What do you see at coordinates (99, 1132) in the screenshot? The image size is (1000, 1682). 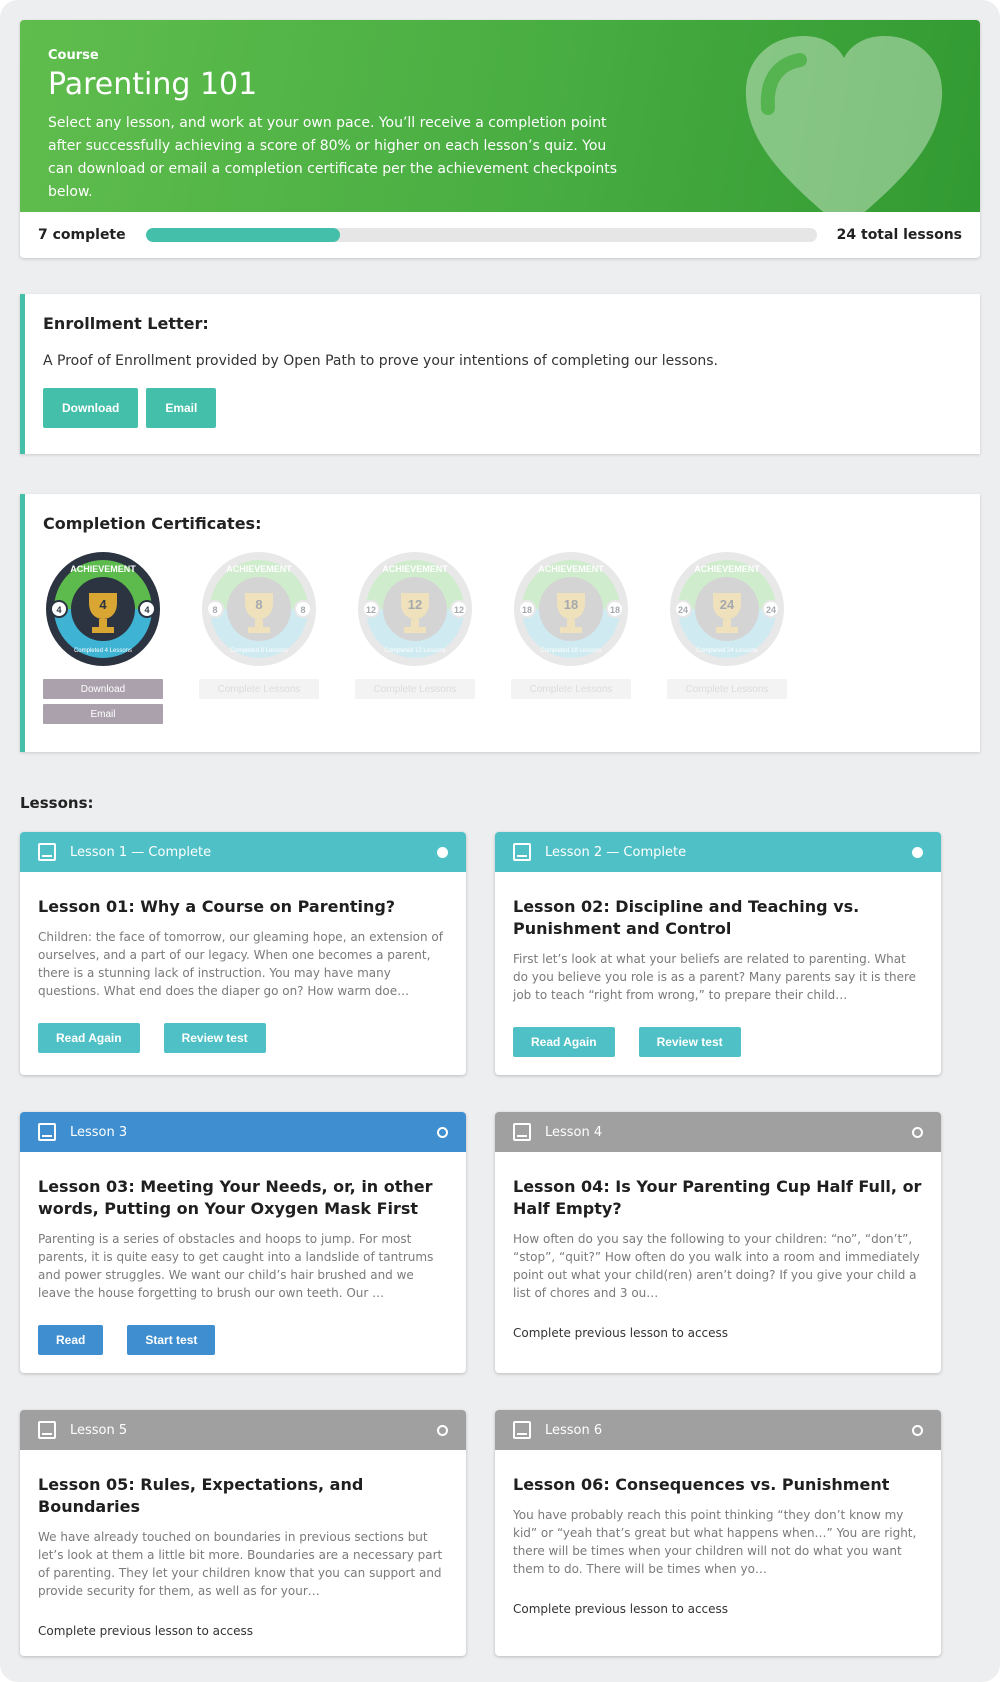 I see `lesson-header-label: Lesson 3` at bounding box center [99, 1132].